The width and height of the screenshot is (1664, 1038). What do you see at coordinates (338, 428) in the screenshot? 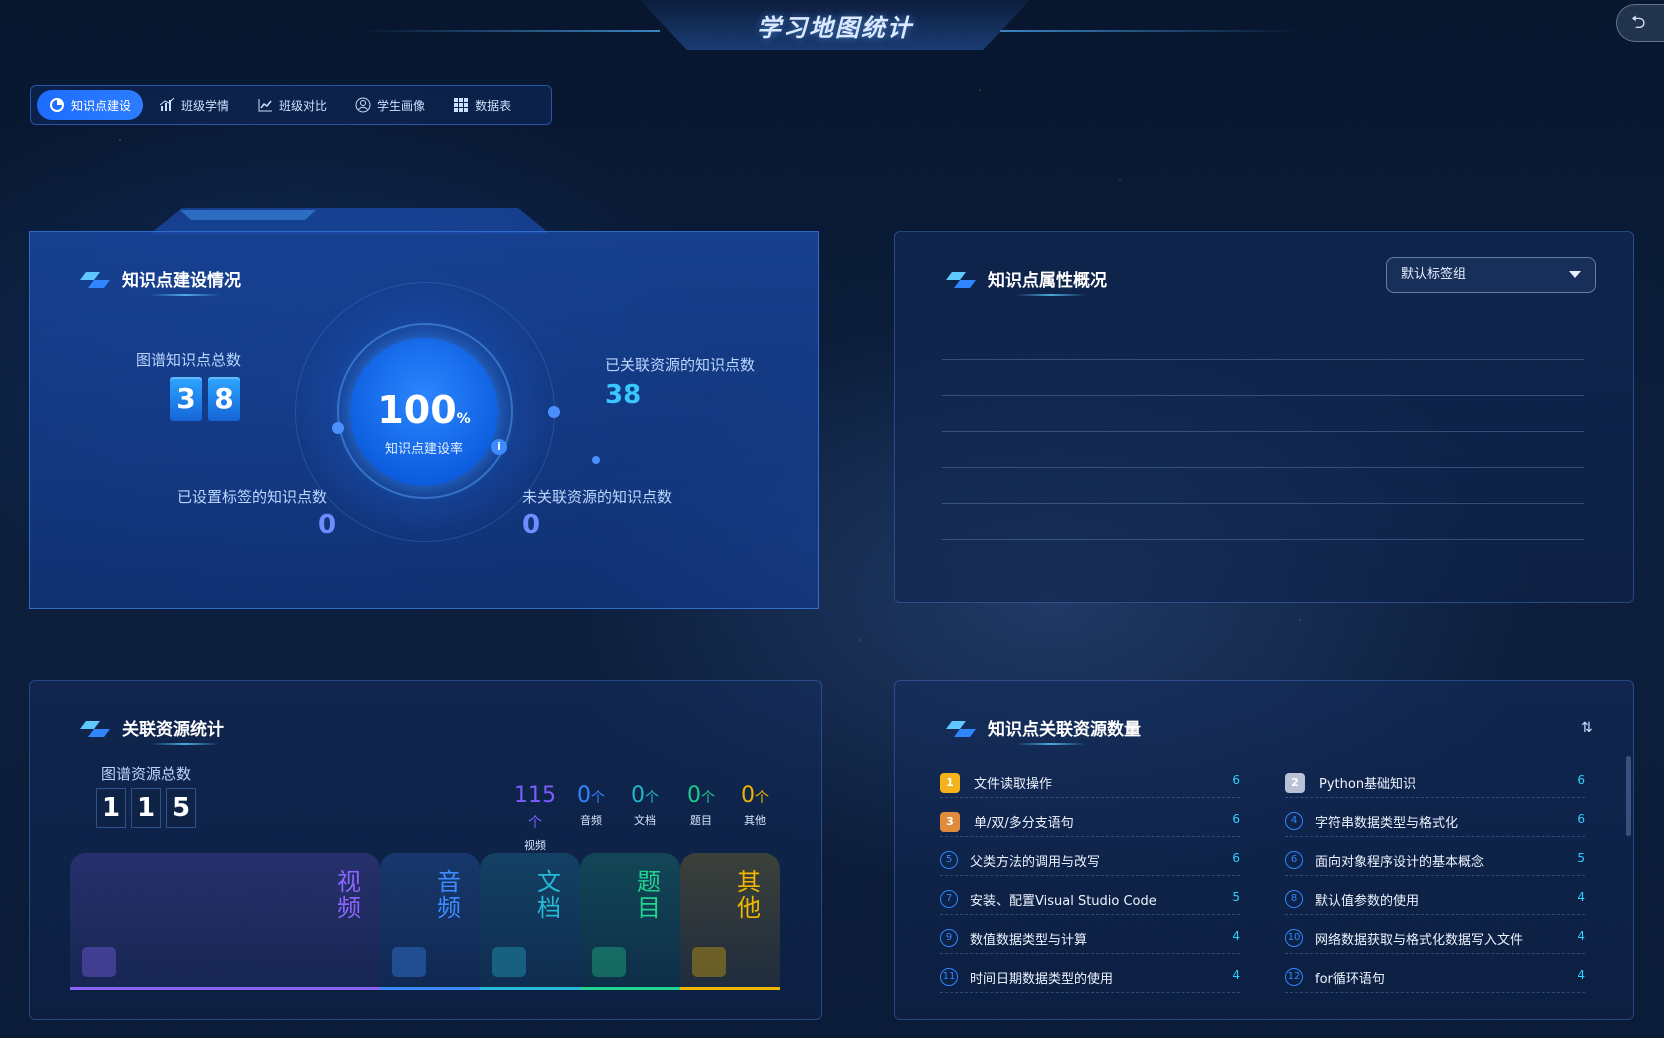
I see `orbit-dot` at bounding box center [338, 428].